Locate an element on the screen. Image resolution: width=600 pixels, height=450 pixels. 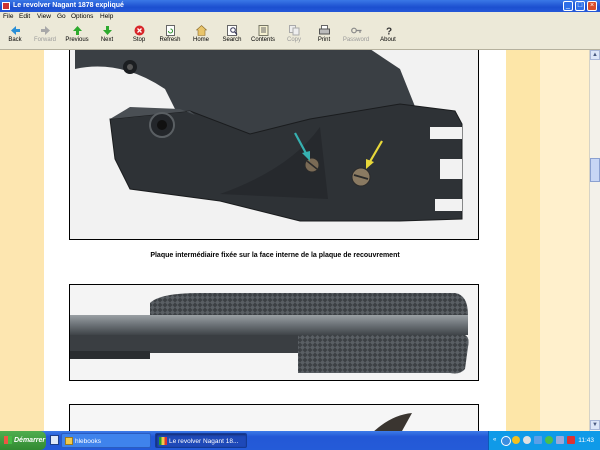
task-hlebooks: hlebooks is located at coordinates (106, 440).